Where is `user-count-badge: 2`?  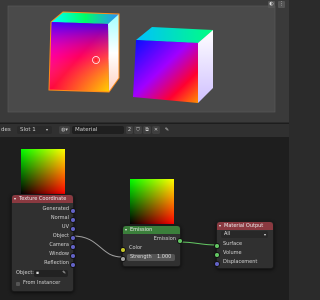
user-count-badge: 2 is located at coordinates (129, 130).